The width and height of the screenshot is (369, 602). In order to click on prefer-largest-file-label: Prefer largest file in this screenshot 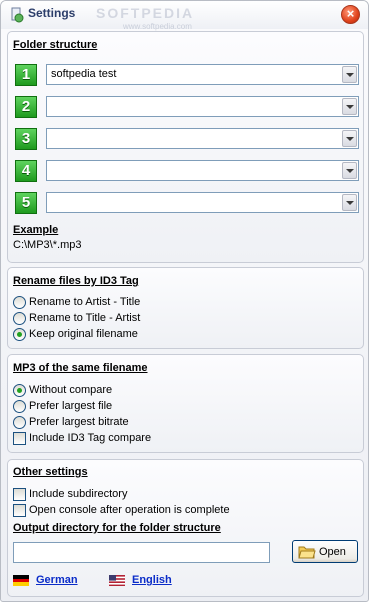, I will do `click(71, 406)`.